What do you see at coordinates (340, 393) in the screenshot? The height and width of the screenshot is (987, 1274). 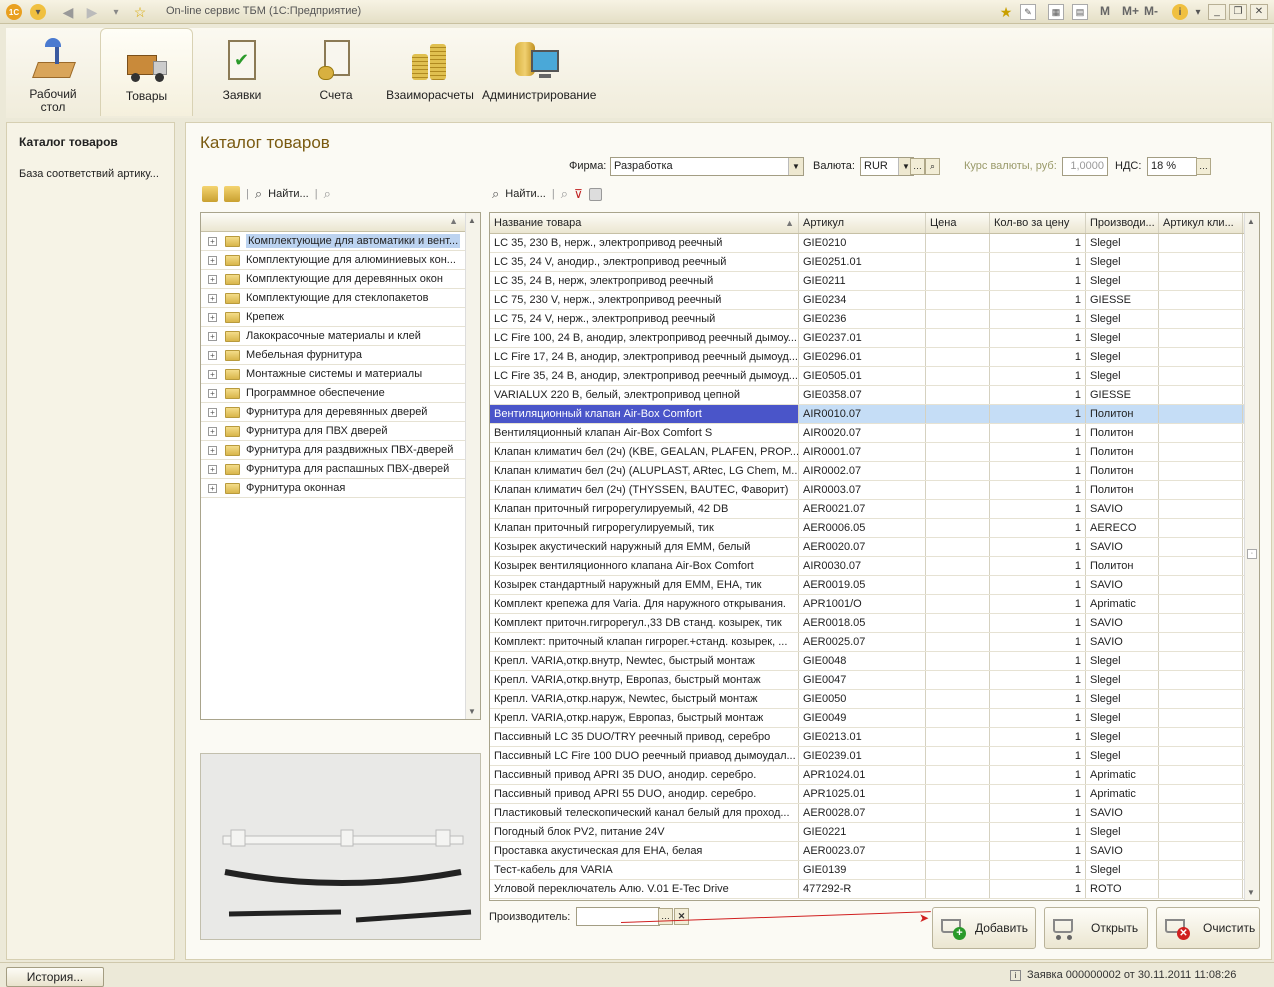 I see `tree-item: + Программное обеспечение` at bounding box center [340, 393].